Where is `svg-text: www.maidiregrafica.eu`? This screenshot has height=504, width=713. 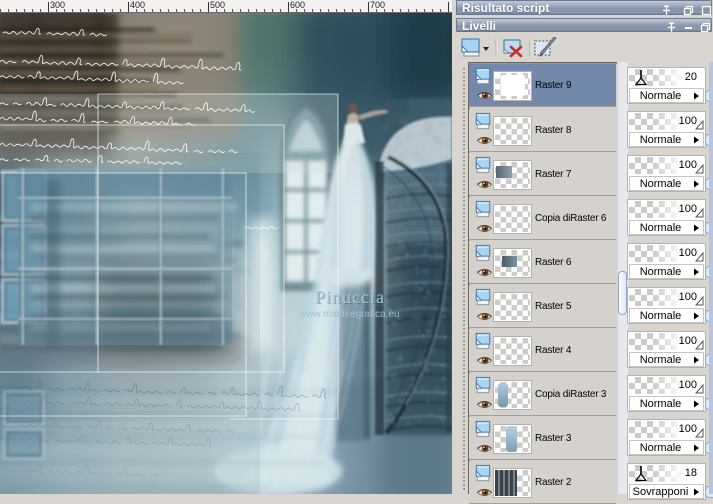
svg-text: www.maidiregrafica.eu is located at coordinates (349, 314).